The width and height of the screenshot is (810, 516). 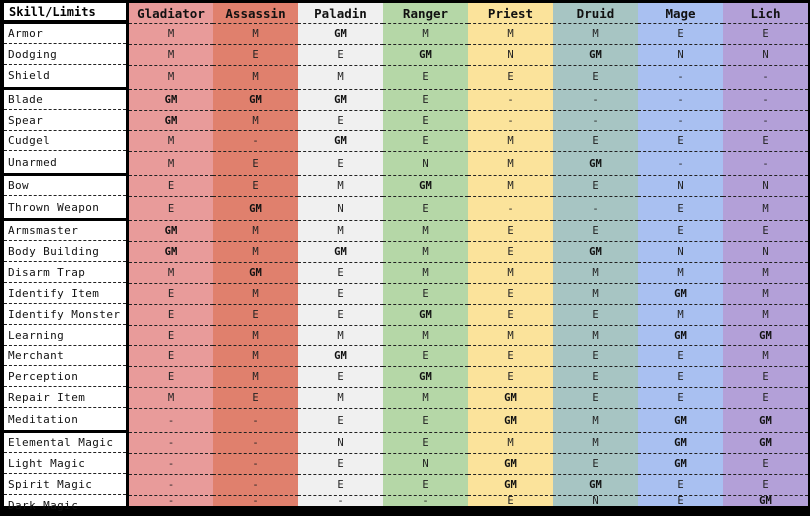 I want to click on skill-name: Thrown Weapon, so click(x=54, y=207).